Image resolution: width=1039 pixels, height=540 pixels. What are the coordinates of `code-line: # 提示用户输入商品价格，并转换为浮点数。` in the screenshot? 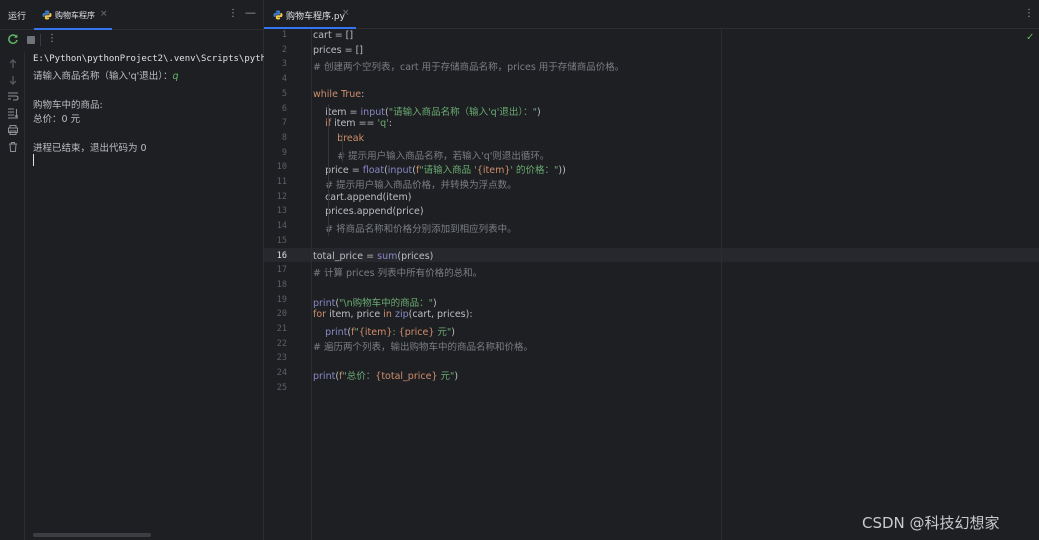 It's located at (421, 185).